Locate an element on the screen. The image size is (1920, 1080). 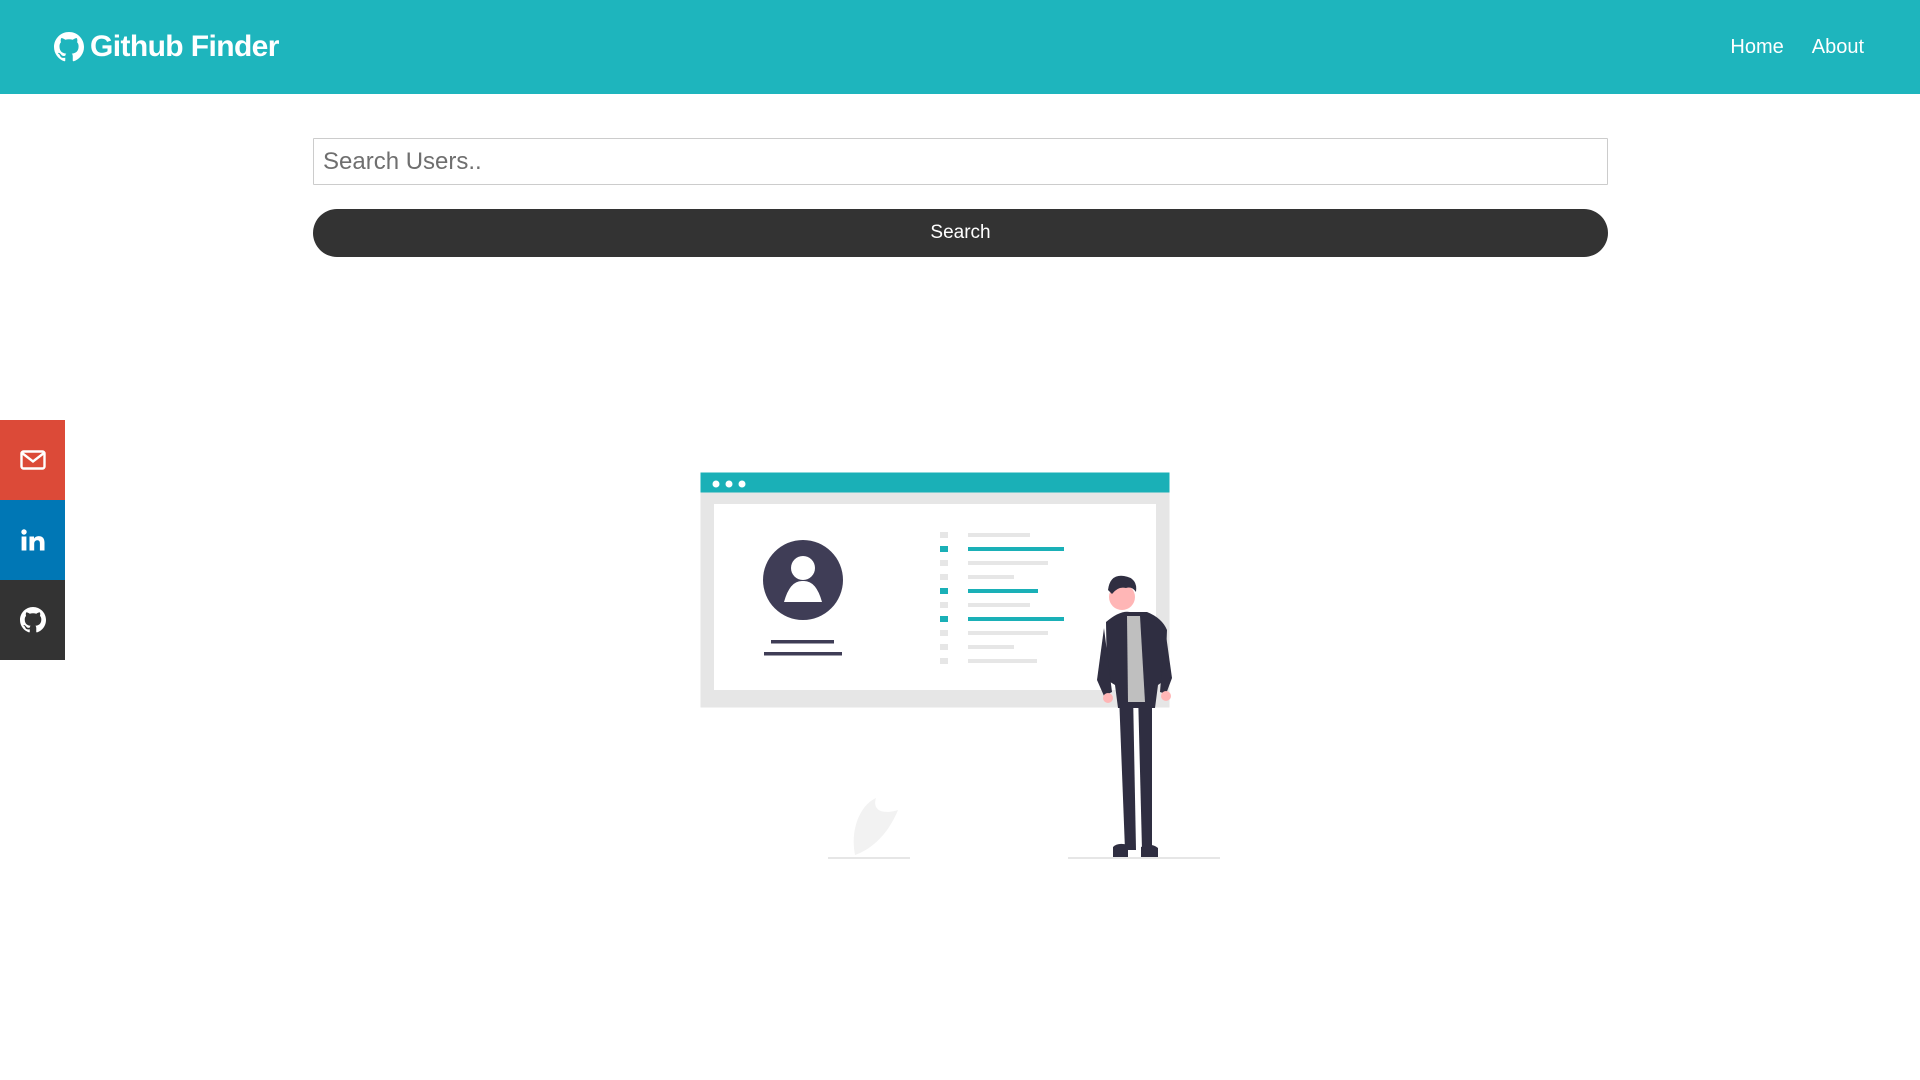
navbar: Github Finder Home About is located at coordinates (960, 47).